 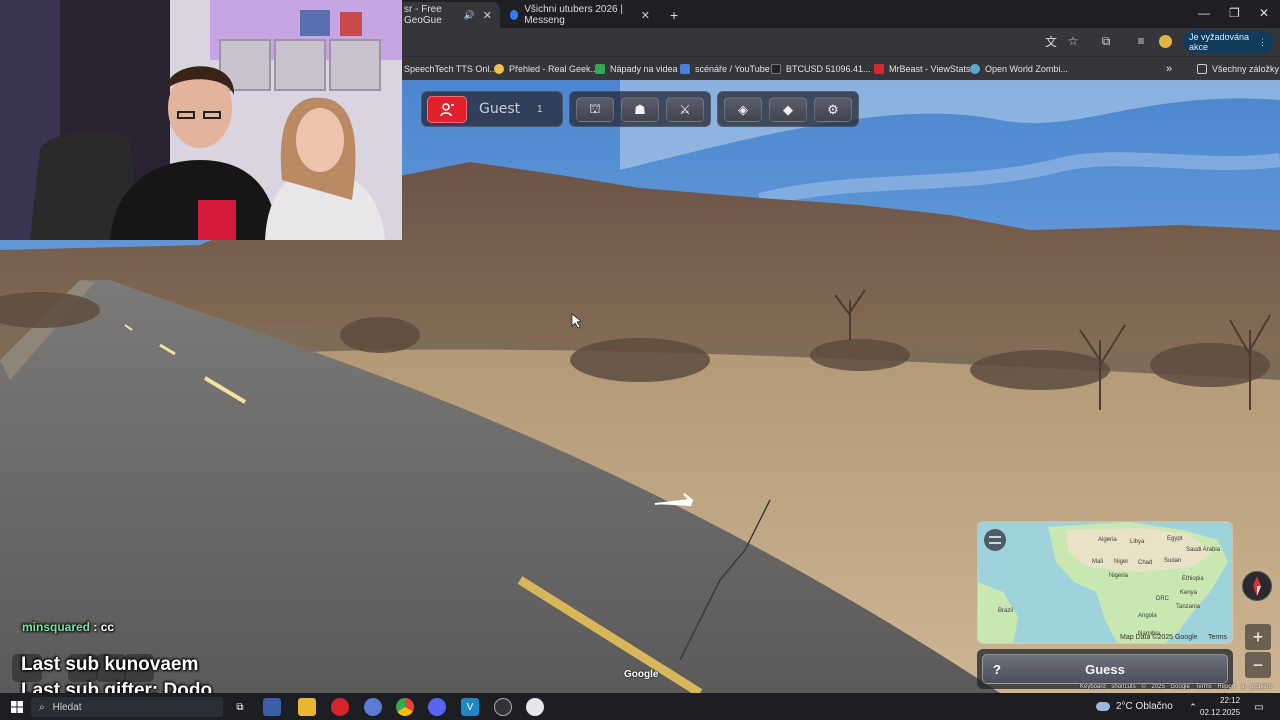 What do you see at coordinates (1119, 576) in the screenshot?
I see `map-label: Nigeria` at bounding box center [1119, 576].